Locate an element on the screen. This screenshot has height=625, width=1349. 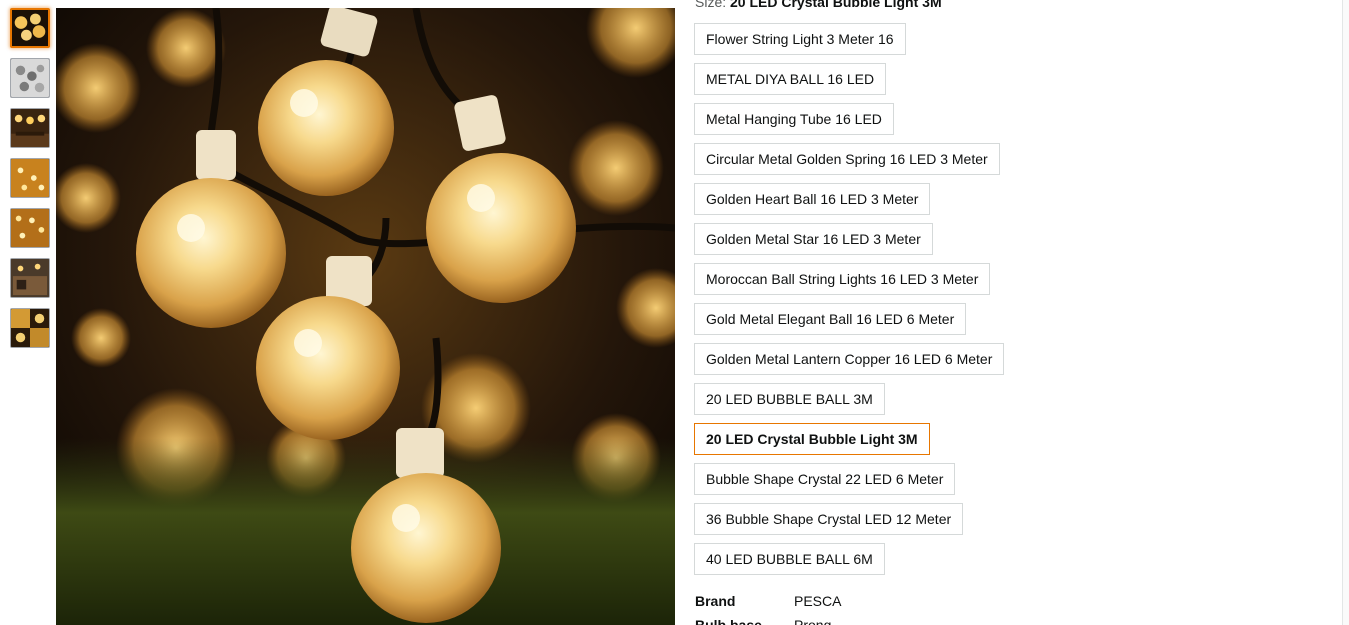
spec-row: Brand PESCA is located at coordinates (768, 601).